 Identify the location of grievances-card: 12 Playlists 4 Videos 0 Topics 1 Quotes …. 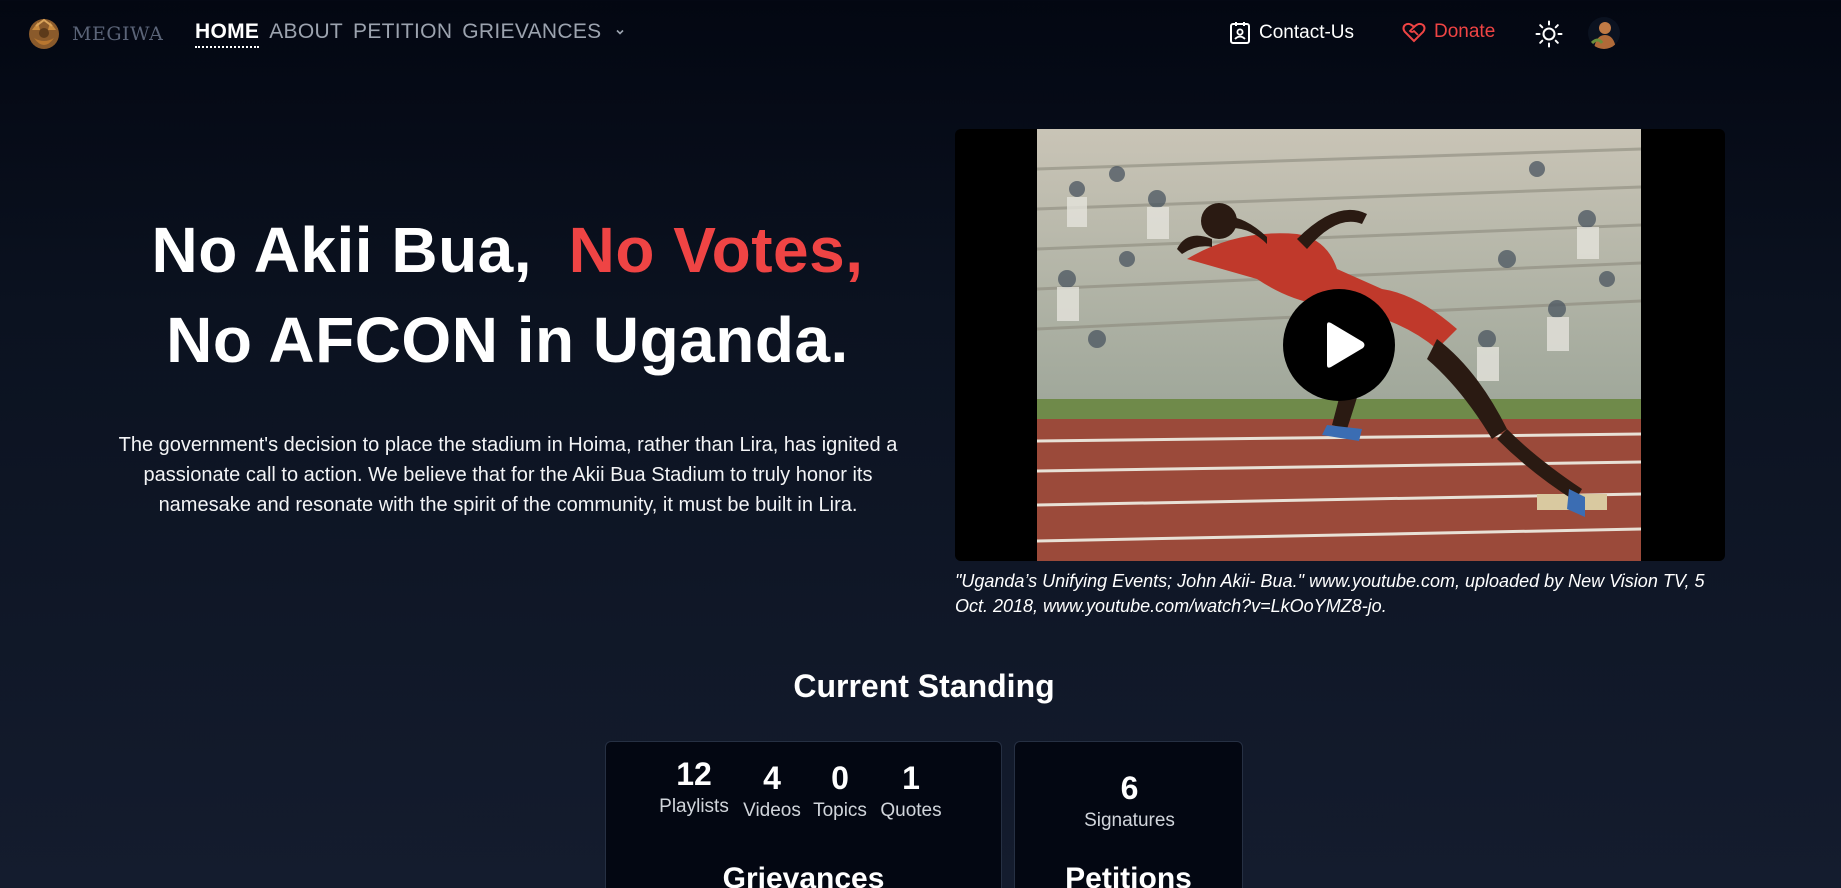
(803, 814).